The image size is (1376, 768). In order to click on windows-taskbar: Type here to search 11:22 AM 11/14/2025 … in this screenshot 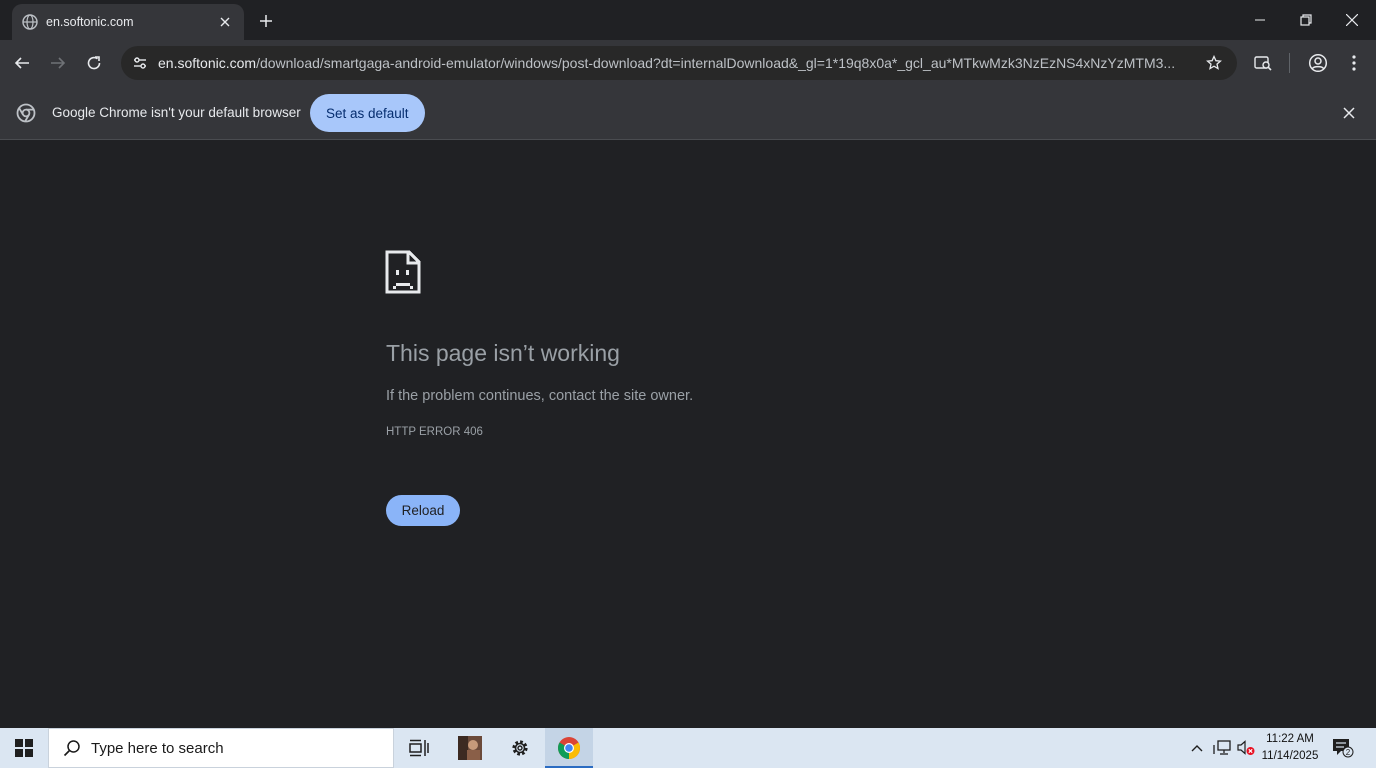, I will do `click(688, 748)`.